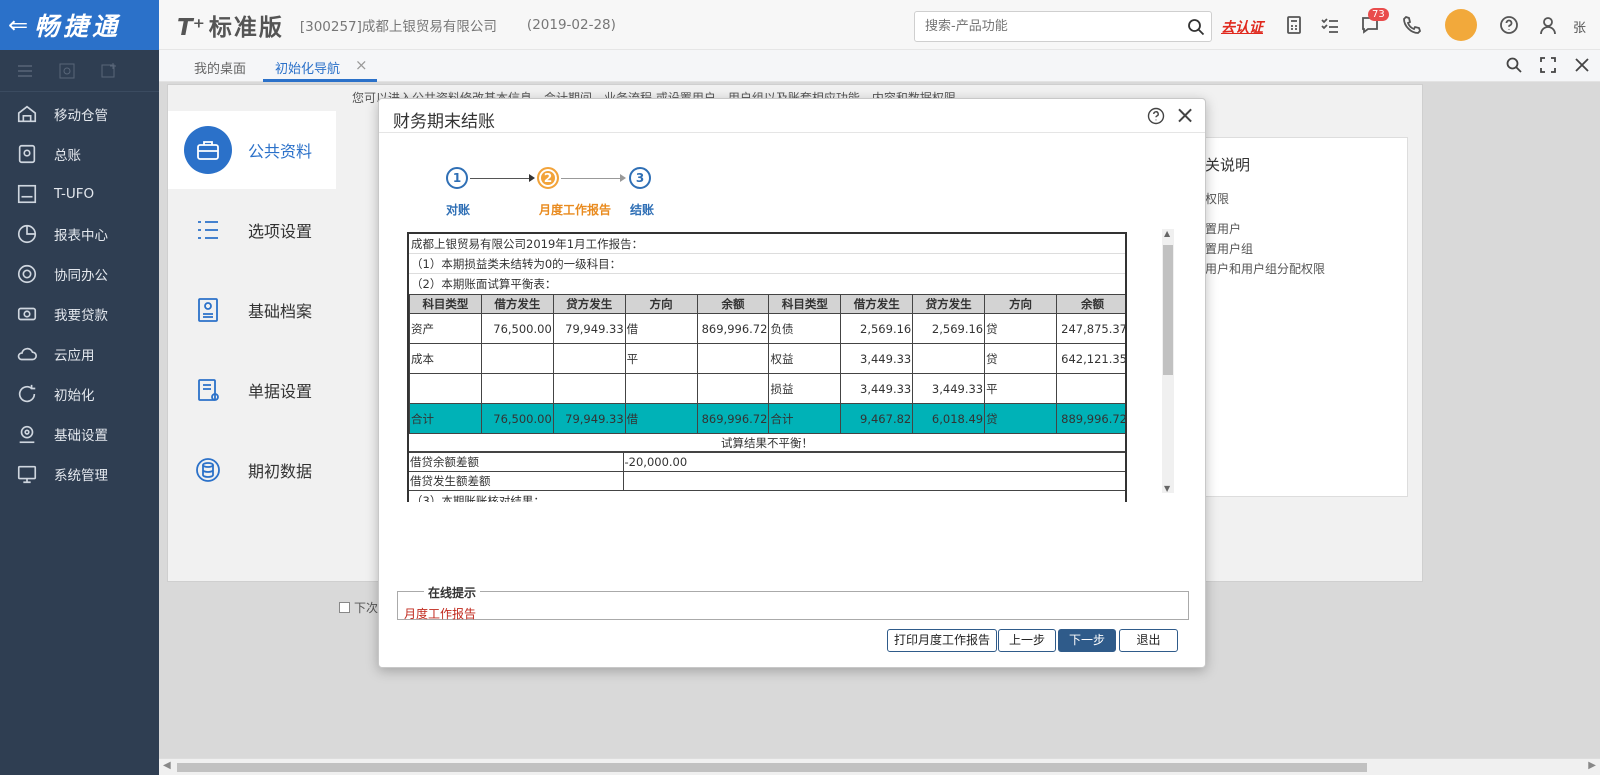 This screenshot has width=1600, height=775. What do you see at coordinates (1148, 640) in the screenshot?
I see `exit-button: 退出` at bounding box center [1148, 640].